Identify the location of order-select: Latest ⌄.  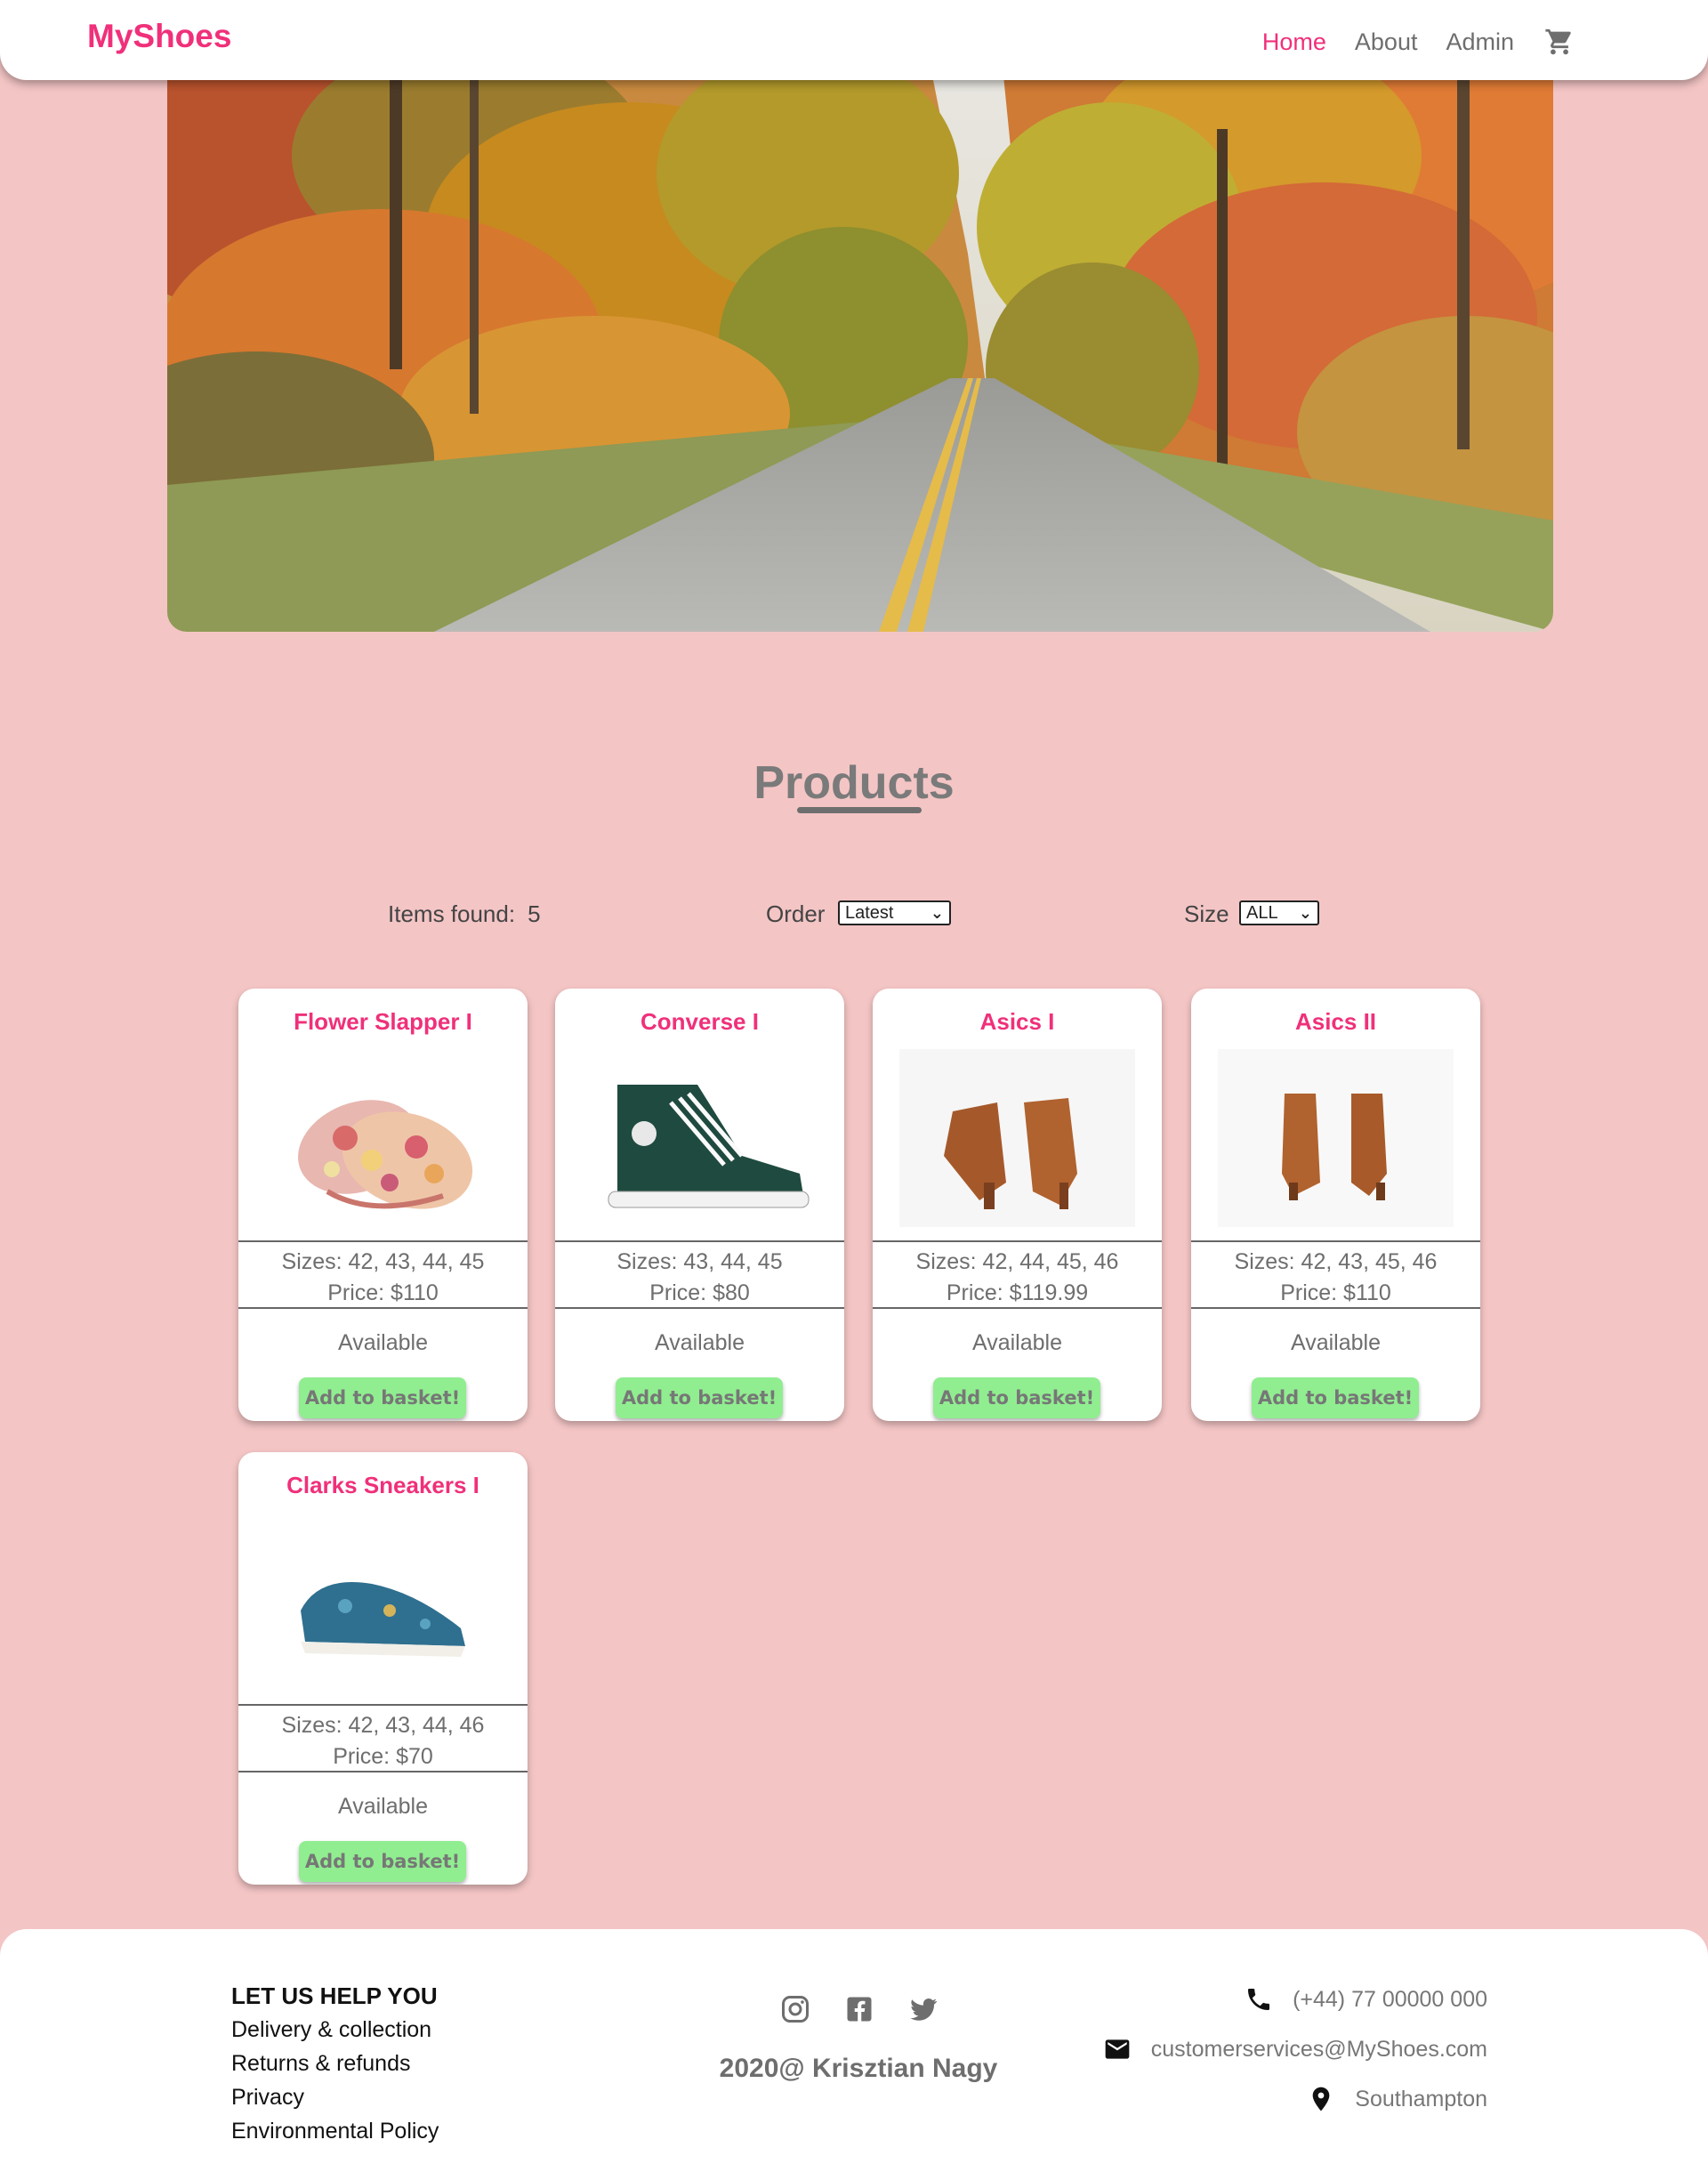
(894, 912).